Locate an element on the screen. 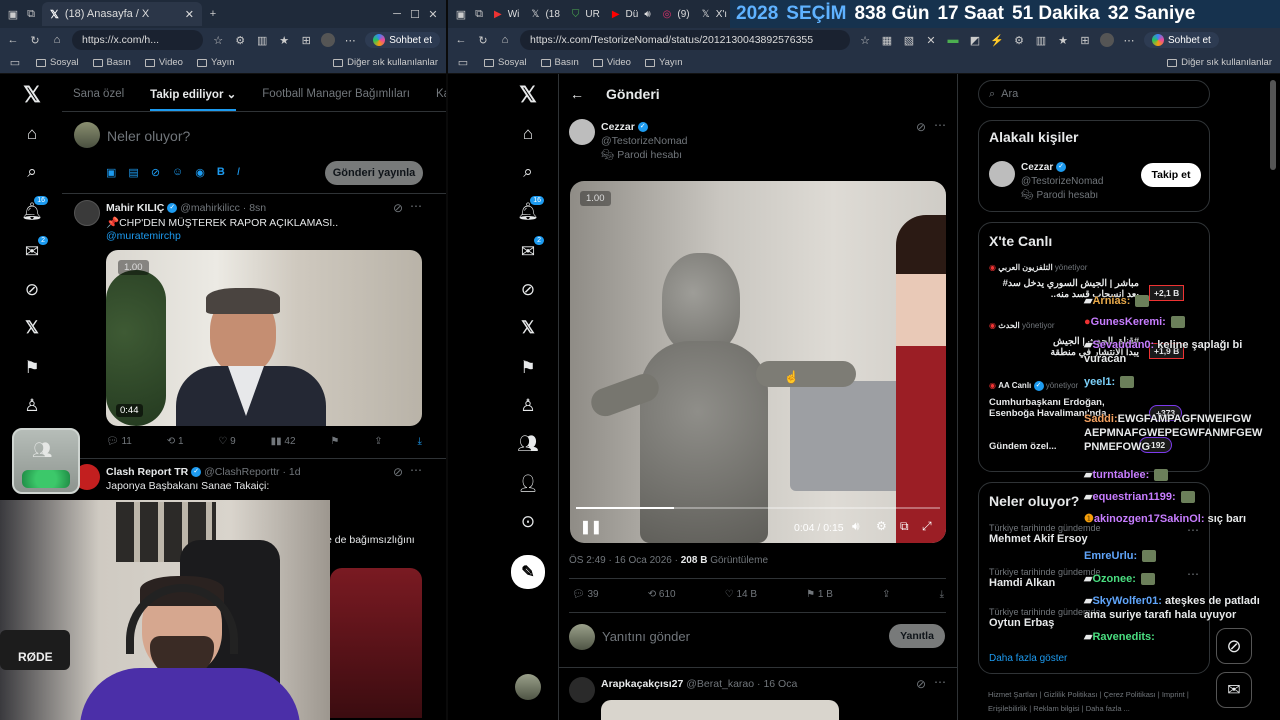 The image size is (1280, 720). tab-xi: 𝕏 X'ı is located at coordinates (714, 14).